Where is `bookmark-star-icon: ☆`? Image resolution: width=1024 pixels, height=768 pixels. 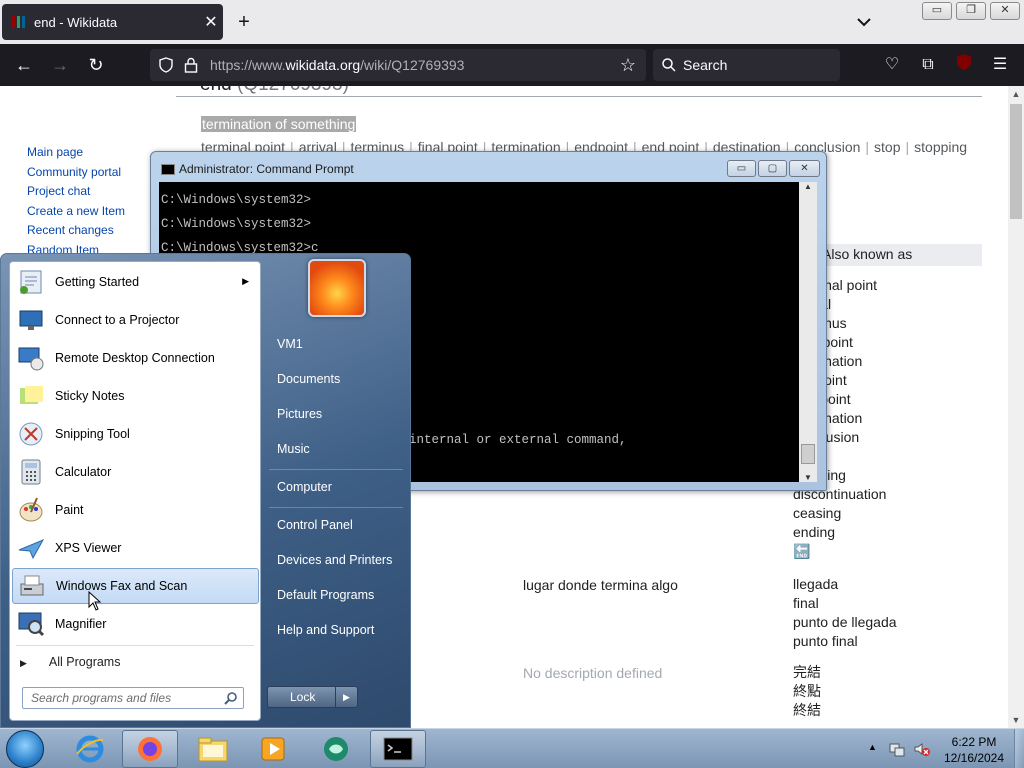 bookmark-star-icon: ☆ is located at coordinates (628, 65).